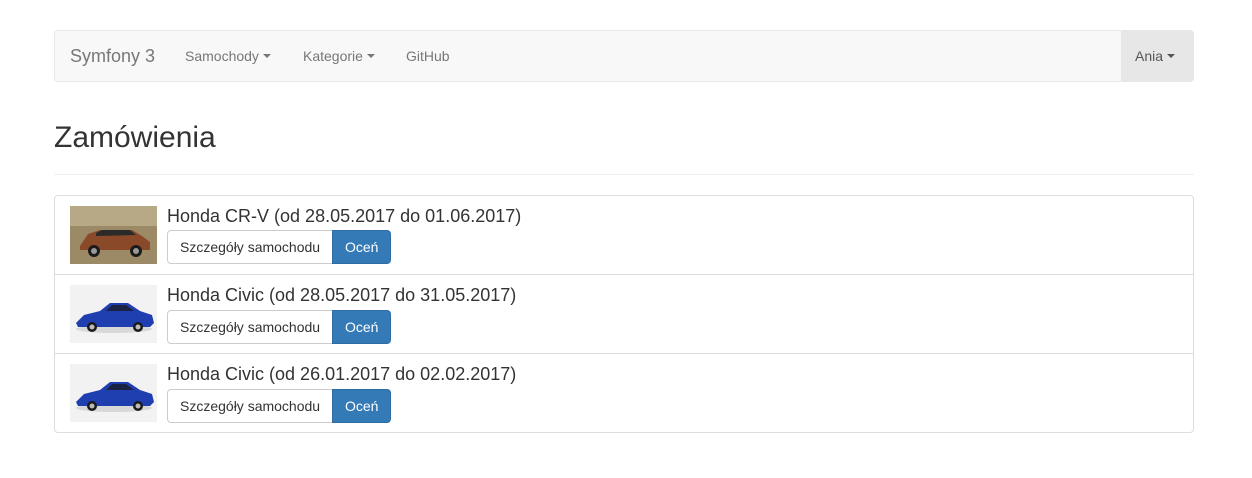 The image size is (1252, 478). I want to click on user-menu: Ania, so click(1157, 56).